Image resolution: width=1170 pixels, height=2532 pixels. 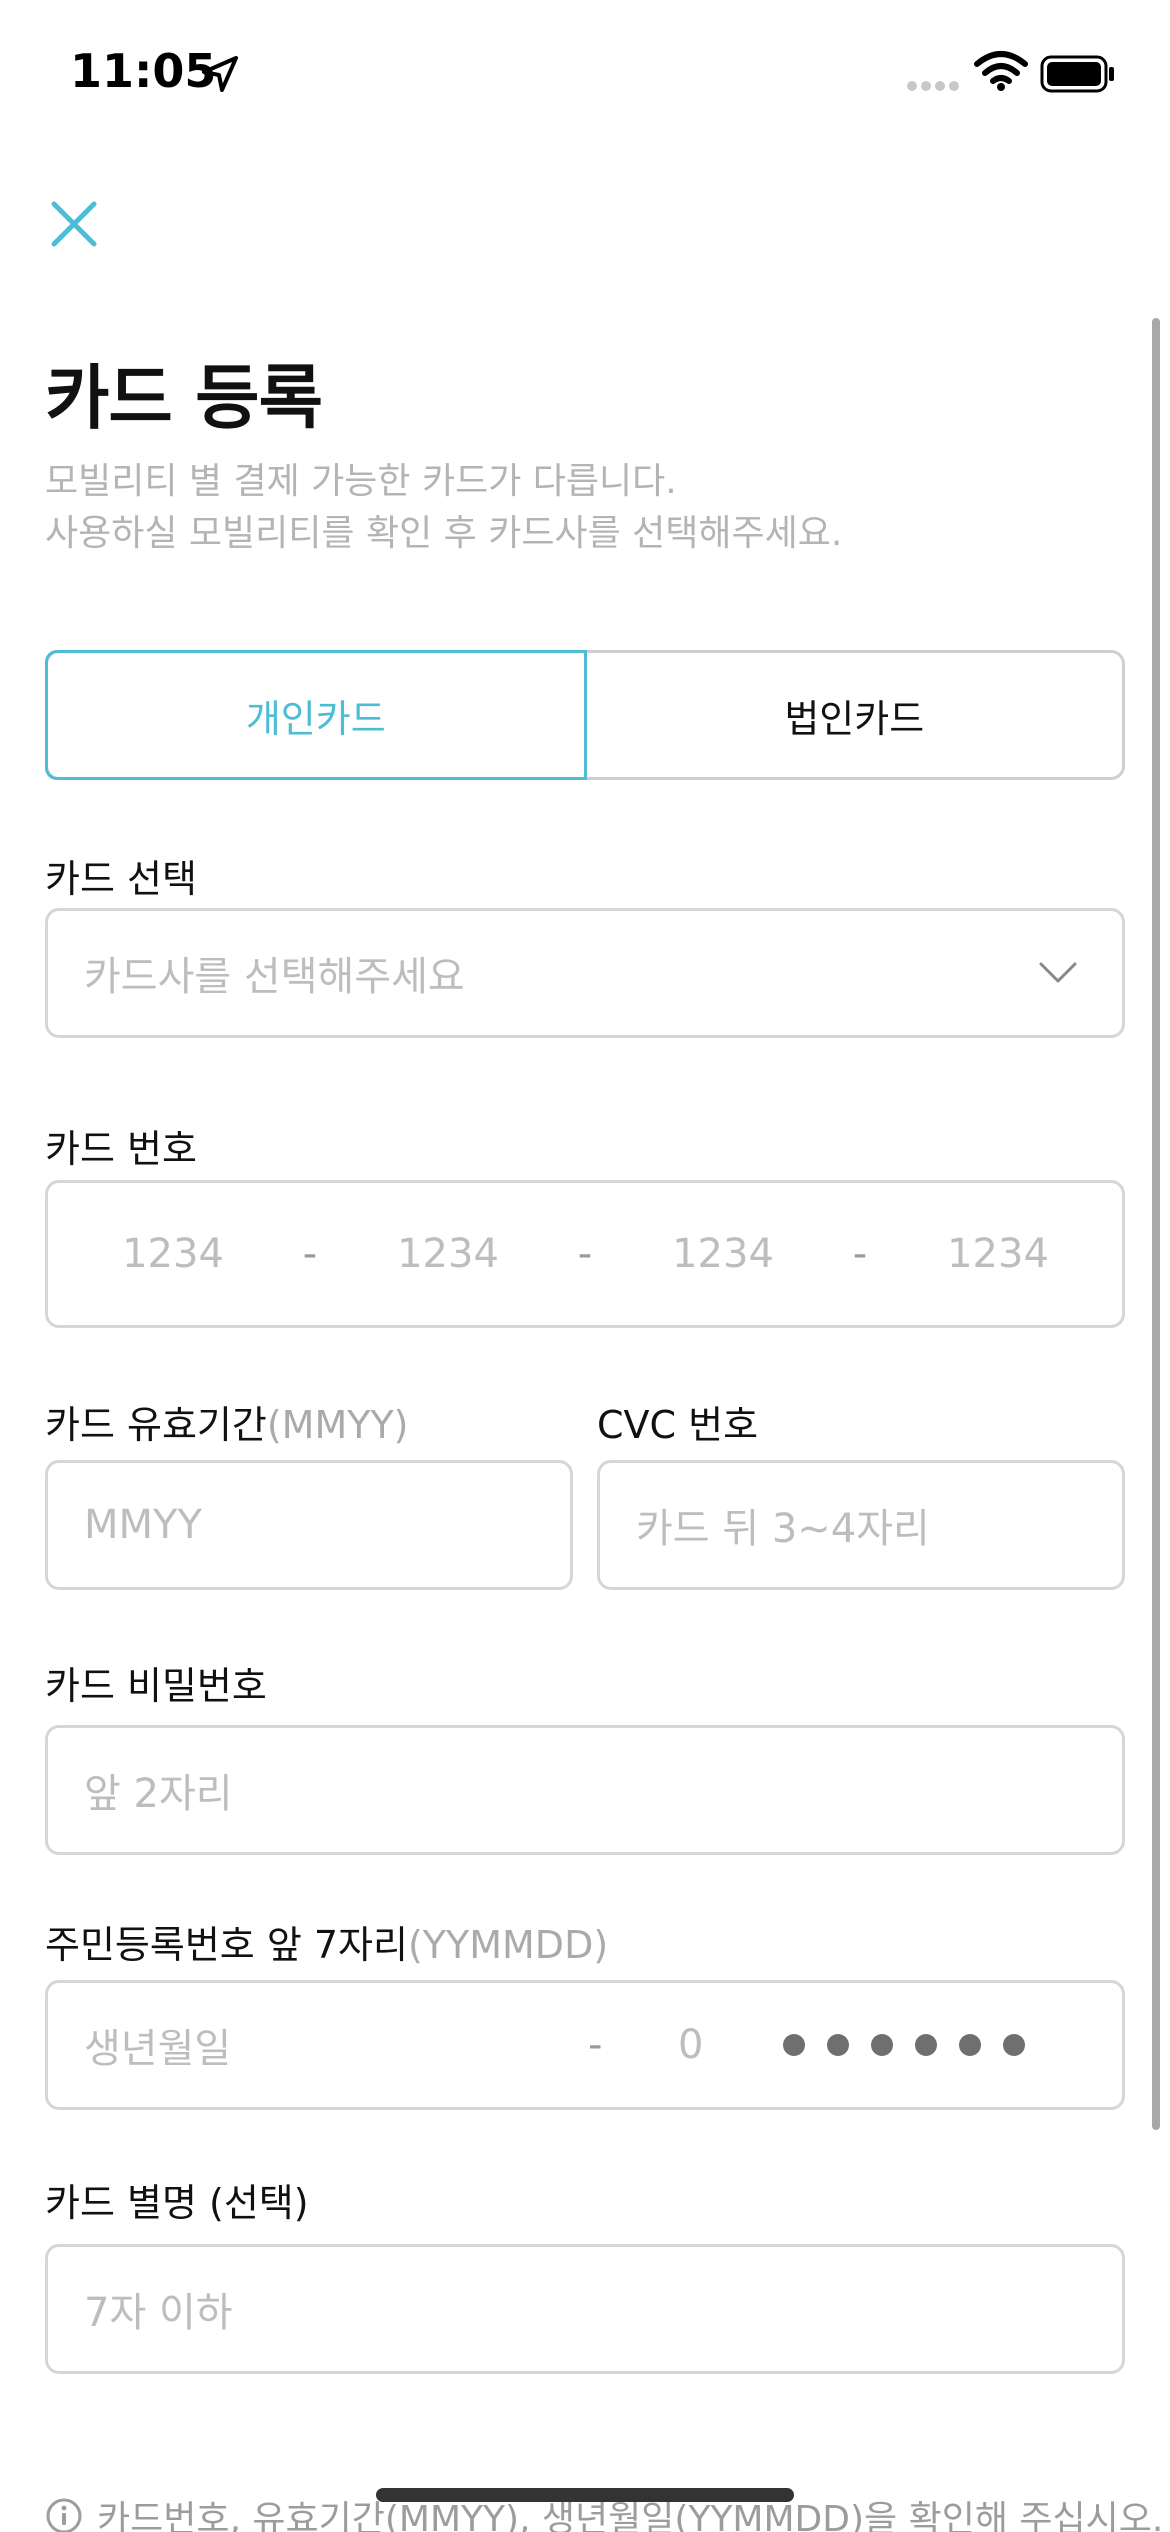 I want to click on card-nickname-placeholder: 7자 이하, so click(x=158, y=2313).